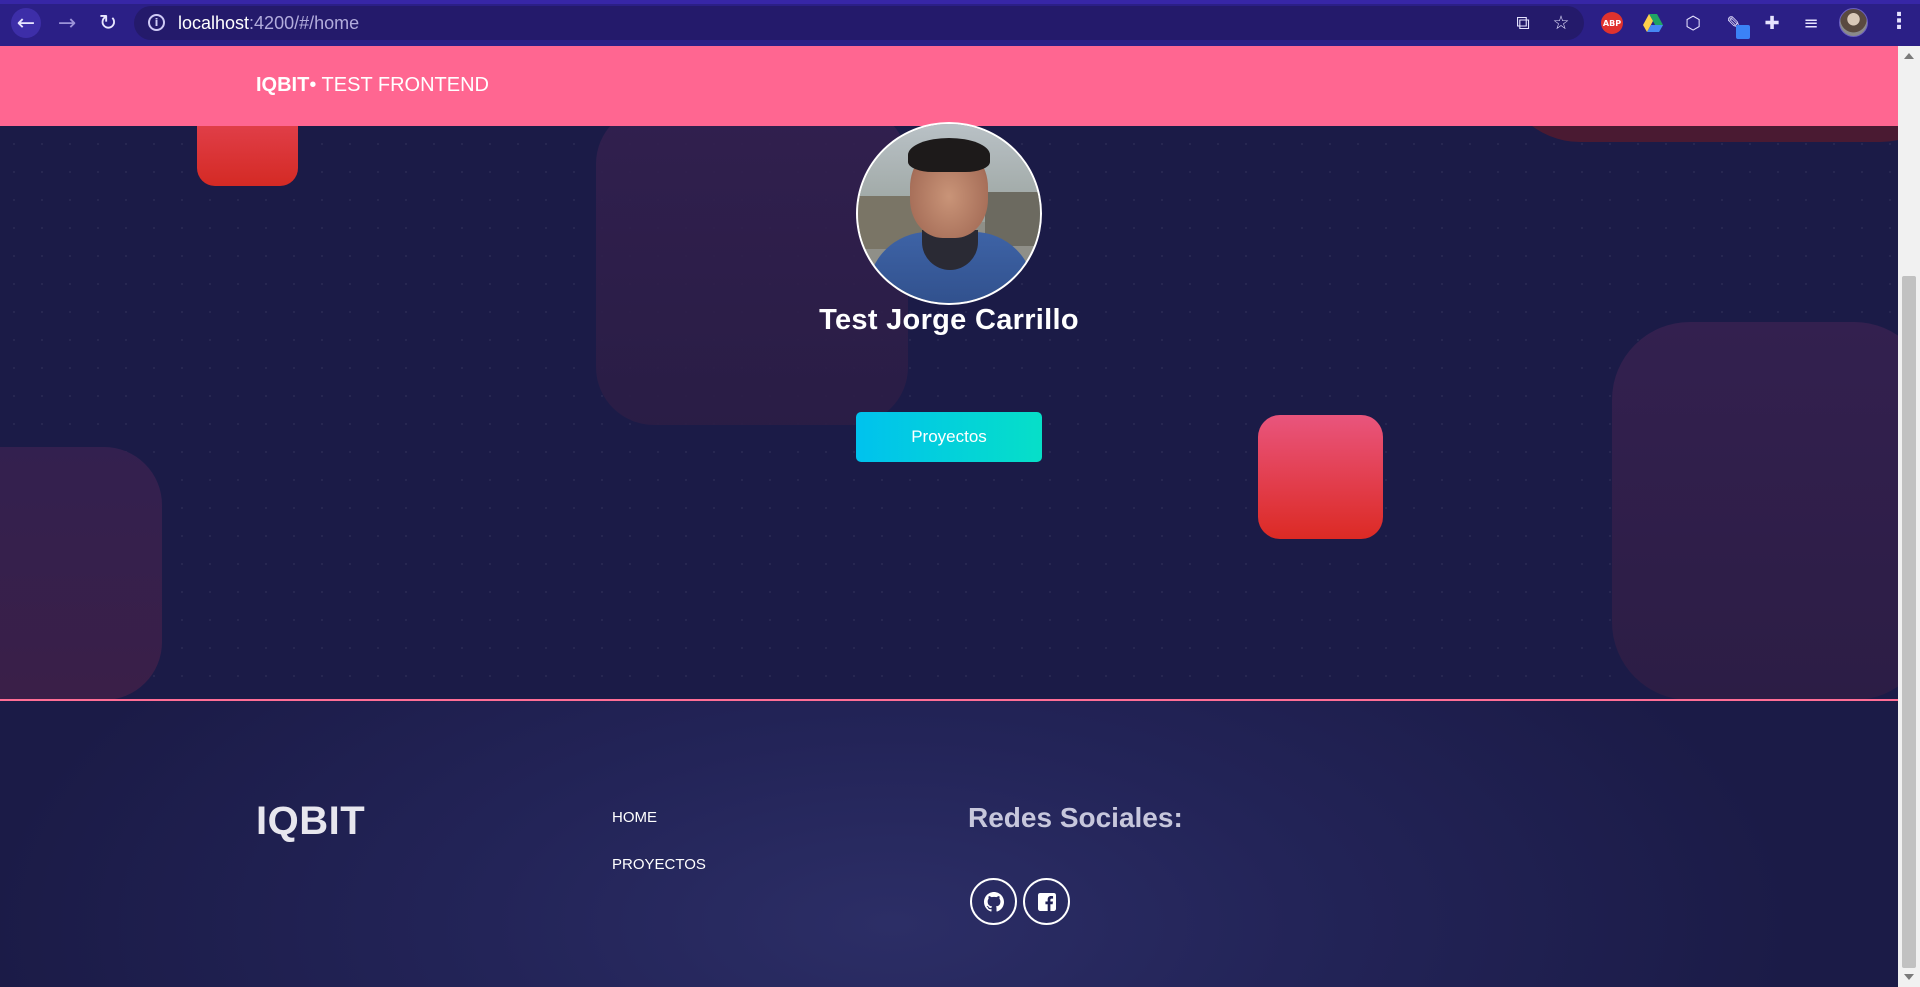 Image resolution: width=1920 pixels, height=987 pixels. I want to click on profile-photo, so click(949, 213).